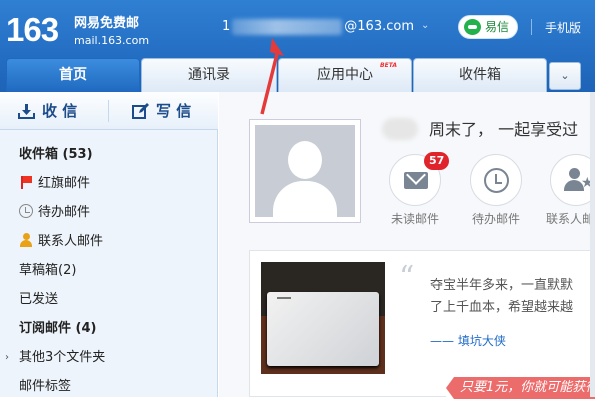 This screenshot has height=401, width=595. I want to click on folder-inbox: 收件箱 (53), so click(109, 154).